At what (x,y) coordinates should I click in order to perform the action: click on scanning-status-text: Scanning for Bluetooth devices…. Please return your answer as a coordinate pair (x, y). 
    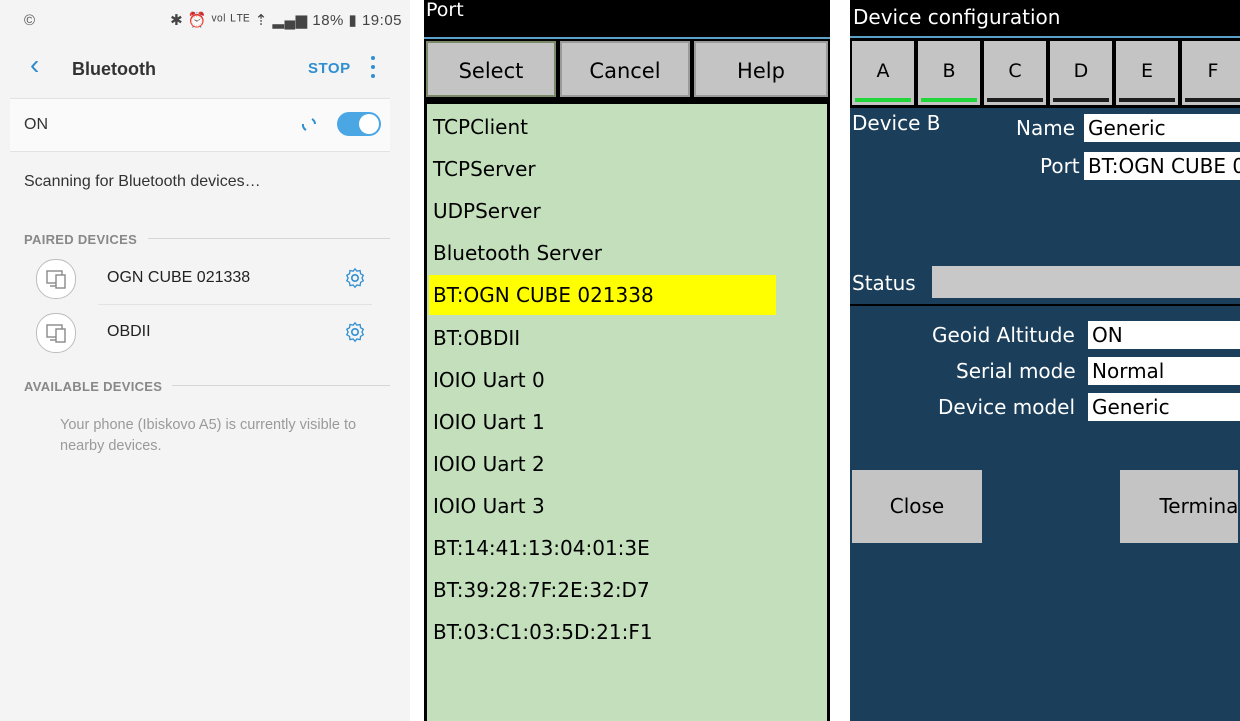
    Looking at the image, I should click on (142, 181).